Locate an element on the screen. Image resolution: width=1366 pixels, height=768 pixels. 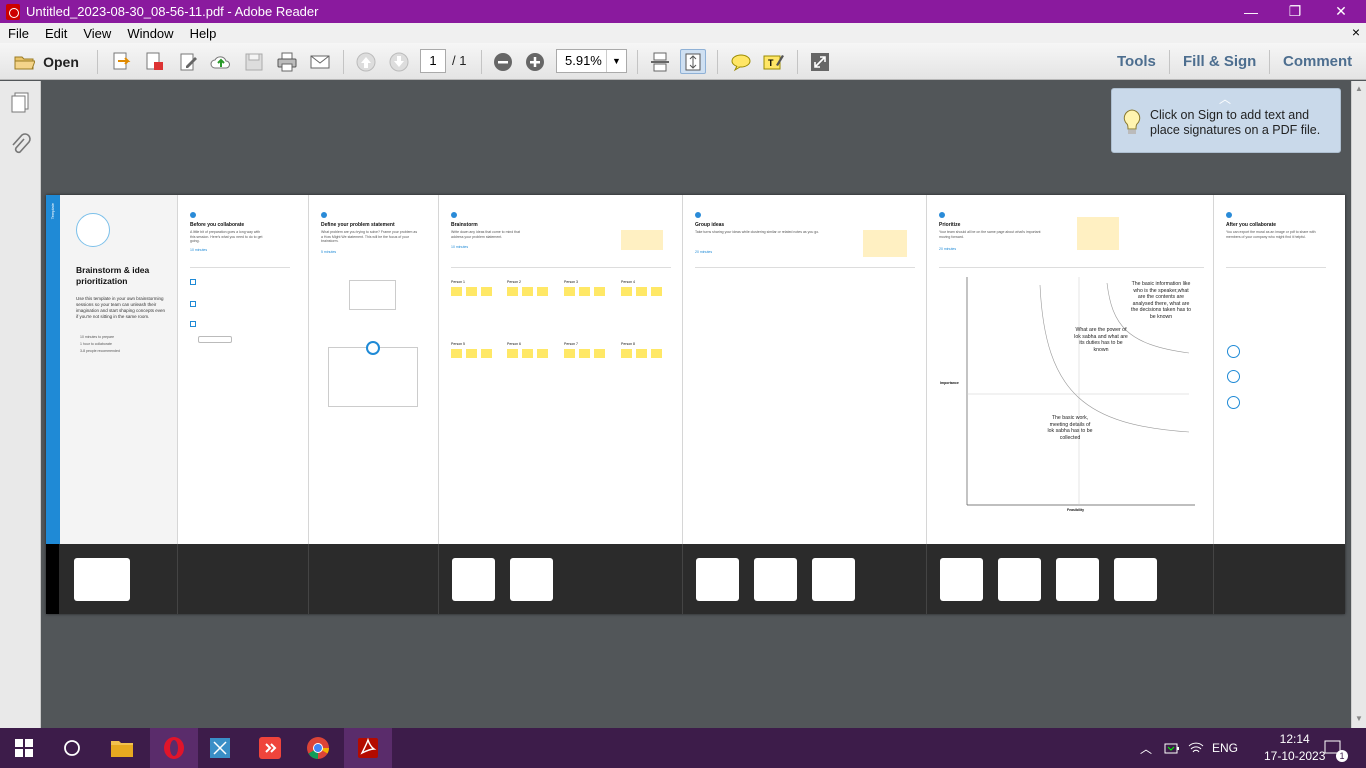
create-pdf-icon is located at coordinates (121, 61).